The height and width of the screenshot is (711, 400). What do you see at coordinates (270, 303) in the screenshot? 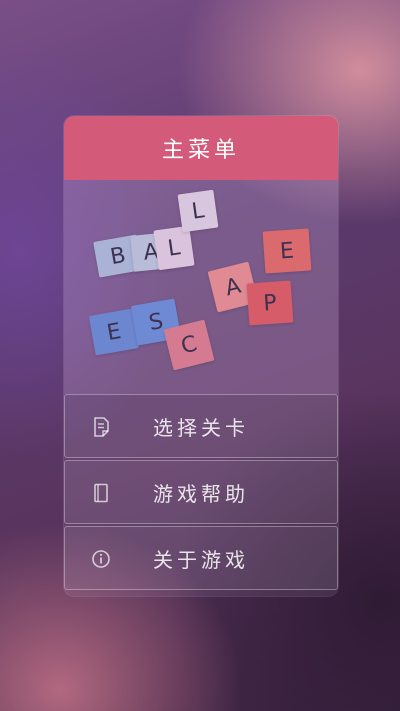
I see `logo-tile-p: P` at bounding box center [270, 303].